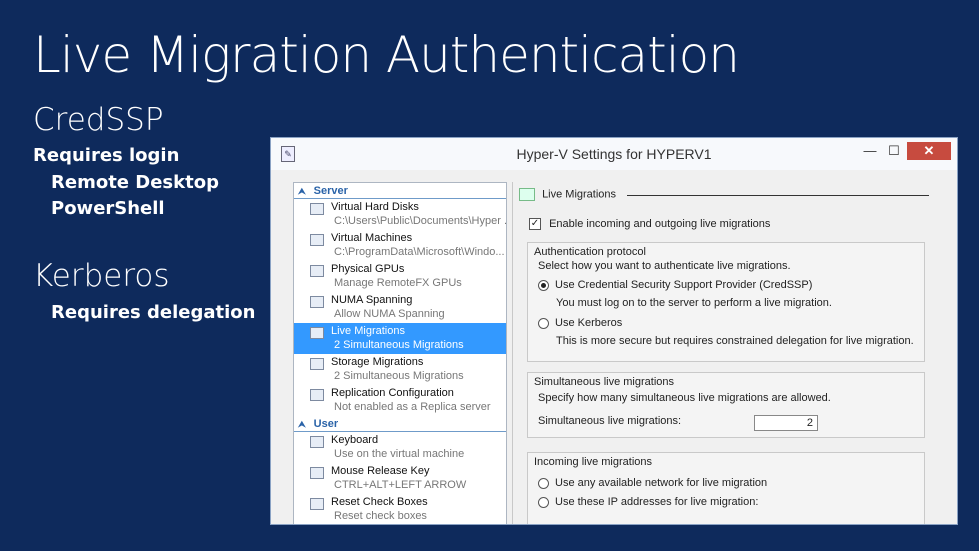 The width and height of the screenshot is (979, 551). Describe the element at coordinates (786, 423) in the screenshot. I see `simultaneous-migrations-input: 2` at that location.